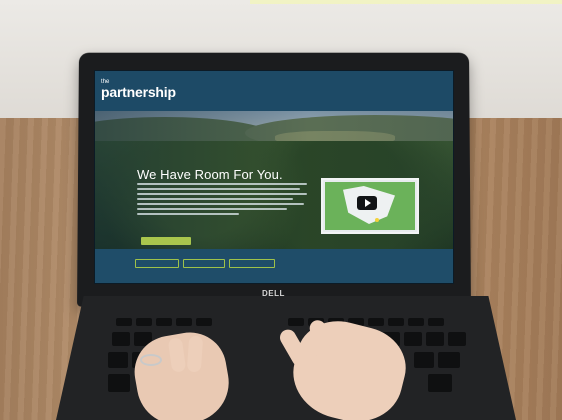 The width and height of the screenshot is (562, 420). I want to click on map-marker, so click(377, 220).